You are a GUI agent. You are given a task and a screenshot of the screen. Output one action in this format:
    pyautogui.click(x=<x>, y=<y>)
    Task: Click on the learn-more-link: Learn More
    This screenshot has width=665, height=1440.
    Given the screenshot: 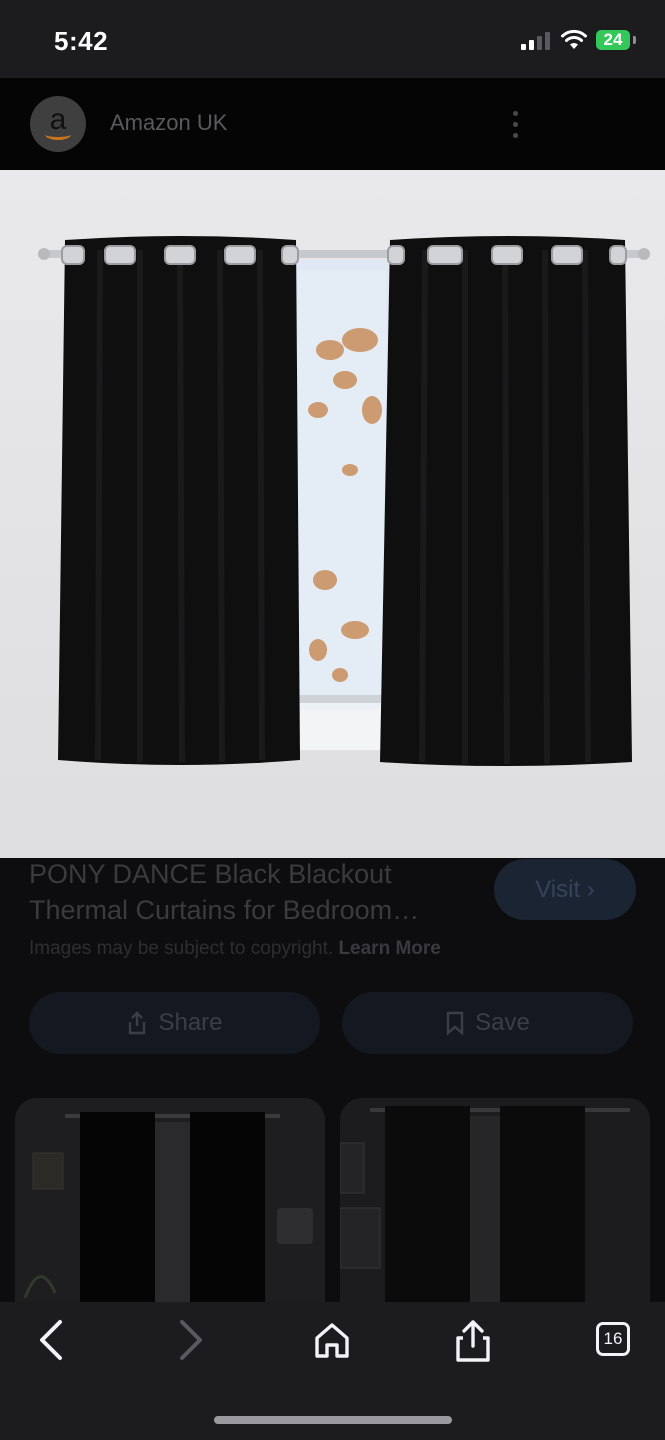 What is the action you would take?
    pyautogui.click(x=389, y=948)
    